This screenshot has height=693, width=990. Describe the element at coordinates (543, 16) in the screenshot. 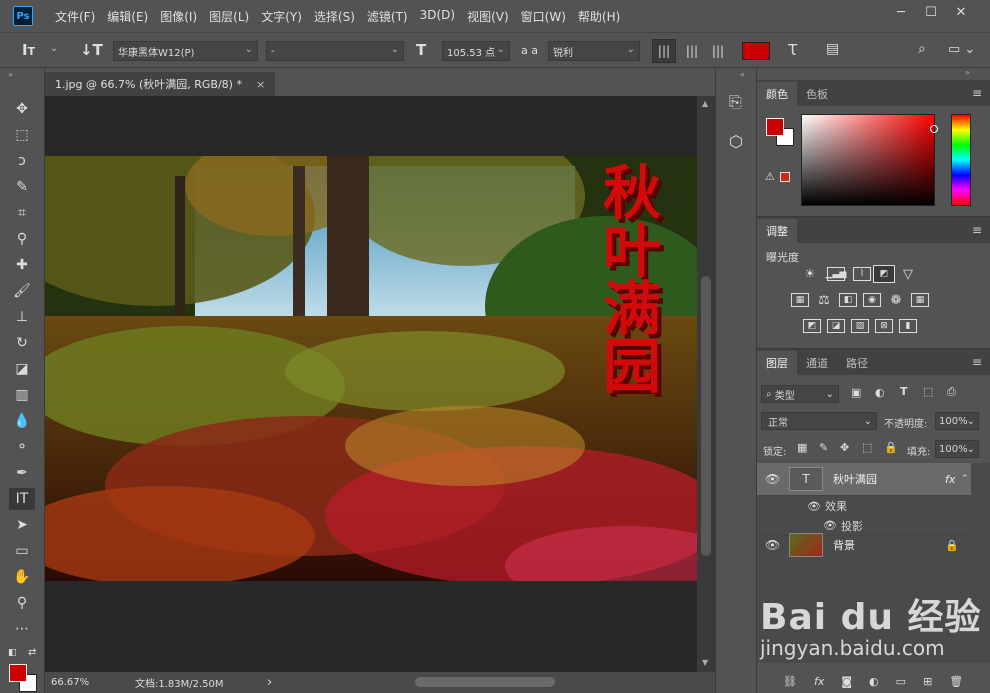

I see `menu-window: 窗口(W)` at that location.